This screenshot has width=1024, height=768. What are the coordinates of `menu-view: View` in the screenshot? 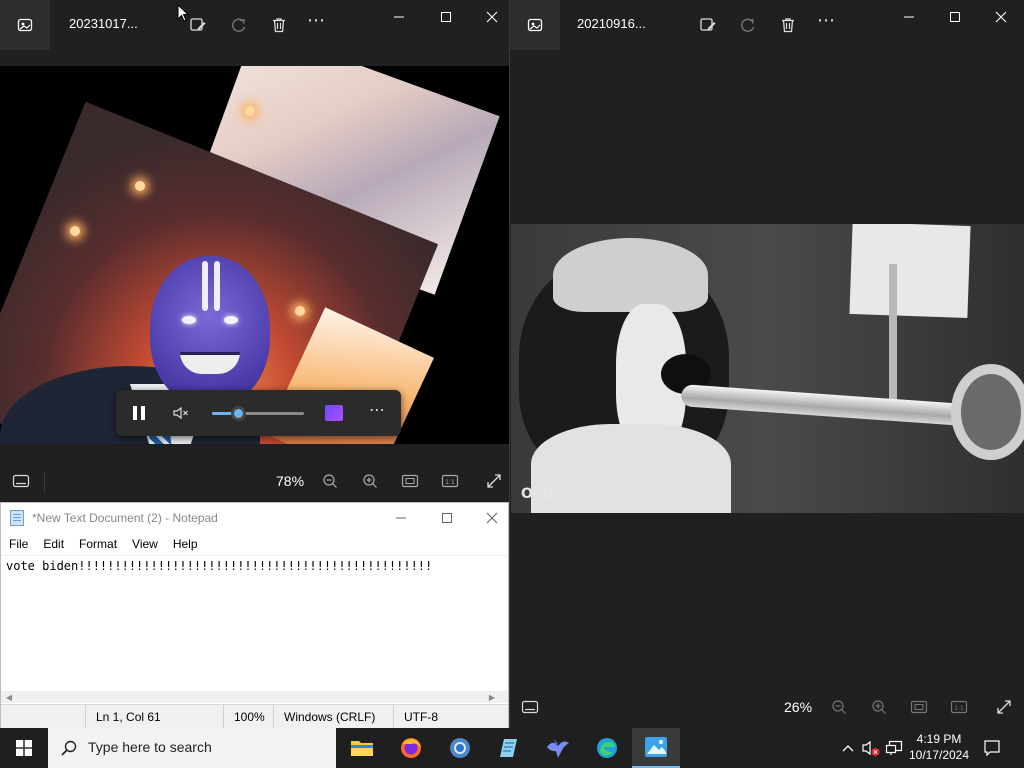 It's located at (145, 544).